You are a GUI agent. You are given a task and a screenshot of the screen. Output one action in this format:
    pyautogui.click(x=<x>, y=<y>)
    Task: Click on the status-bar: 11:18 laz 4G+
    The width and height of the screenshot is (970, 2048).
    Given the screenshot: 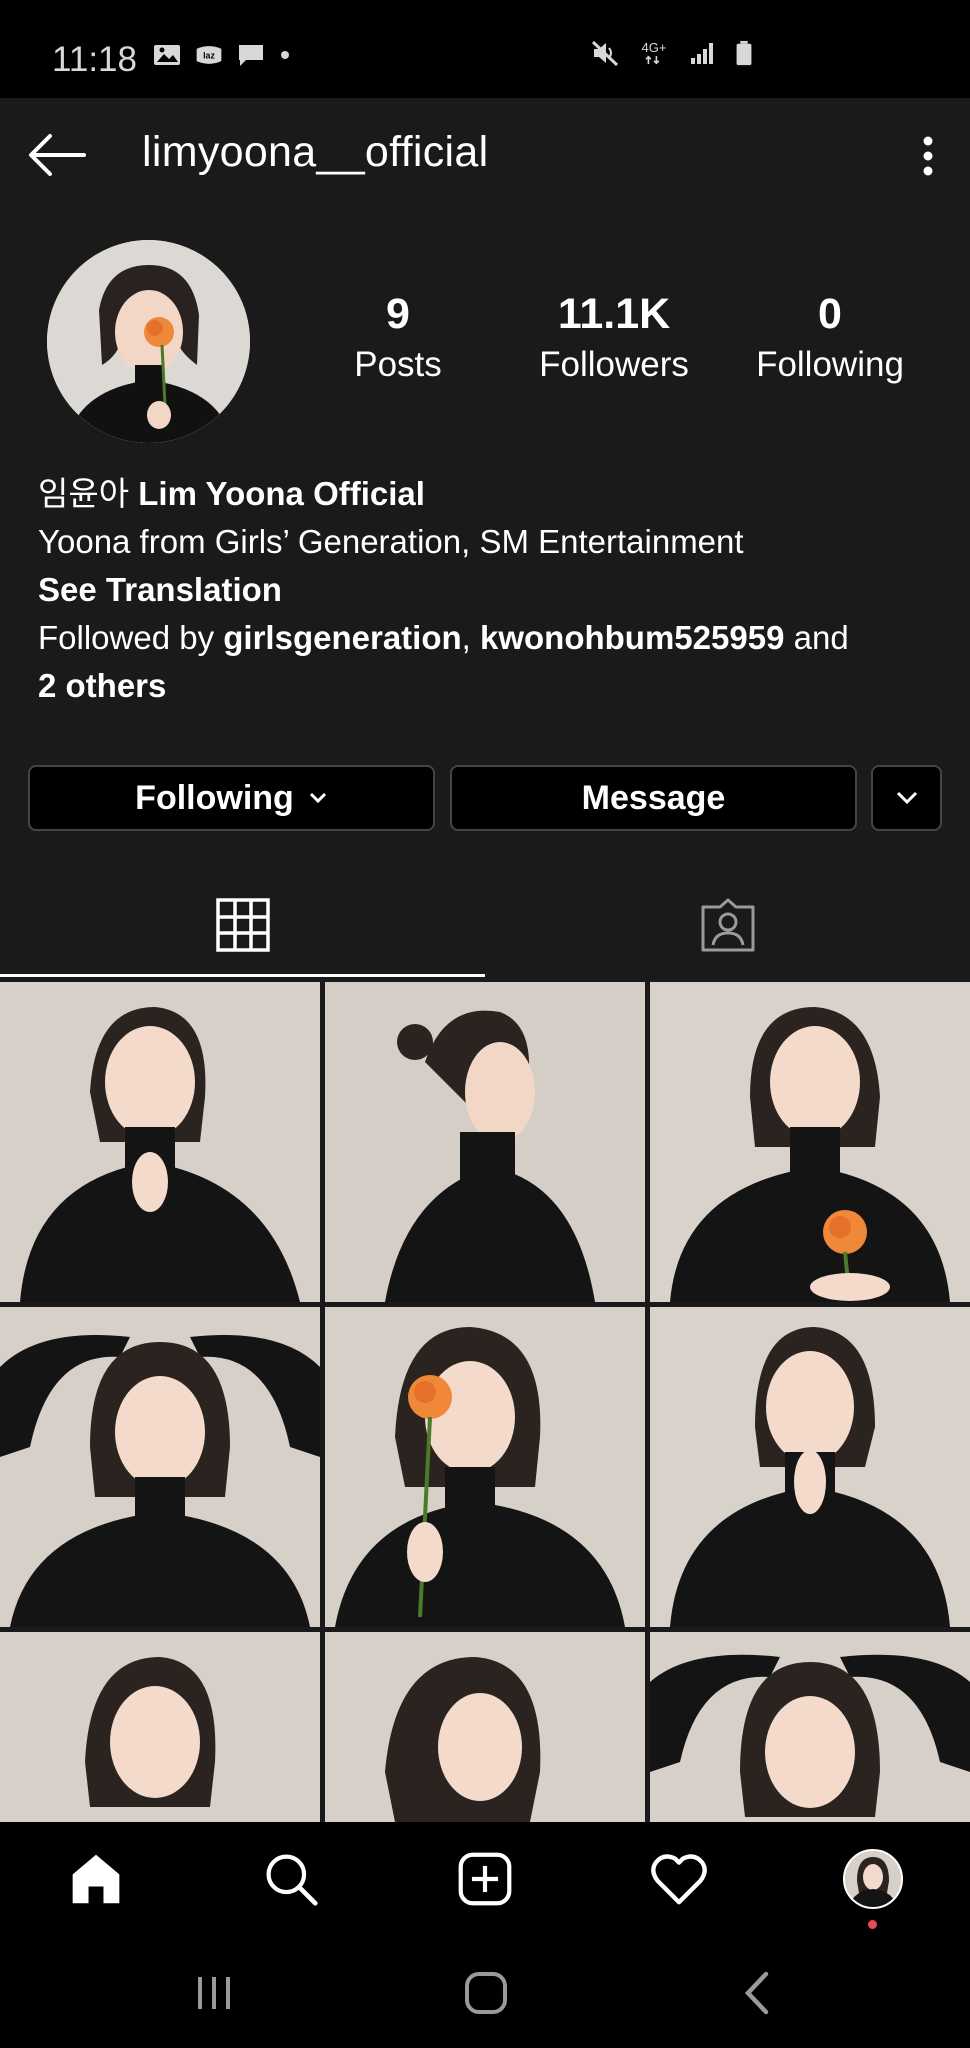 What is the action you would take?
    pyautogui.click(x=485, y=49)
    